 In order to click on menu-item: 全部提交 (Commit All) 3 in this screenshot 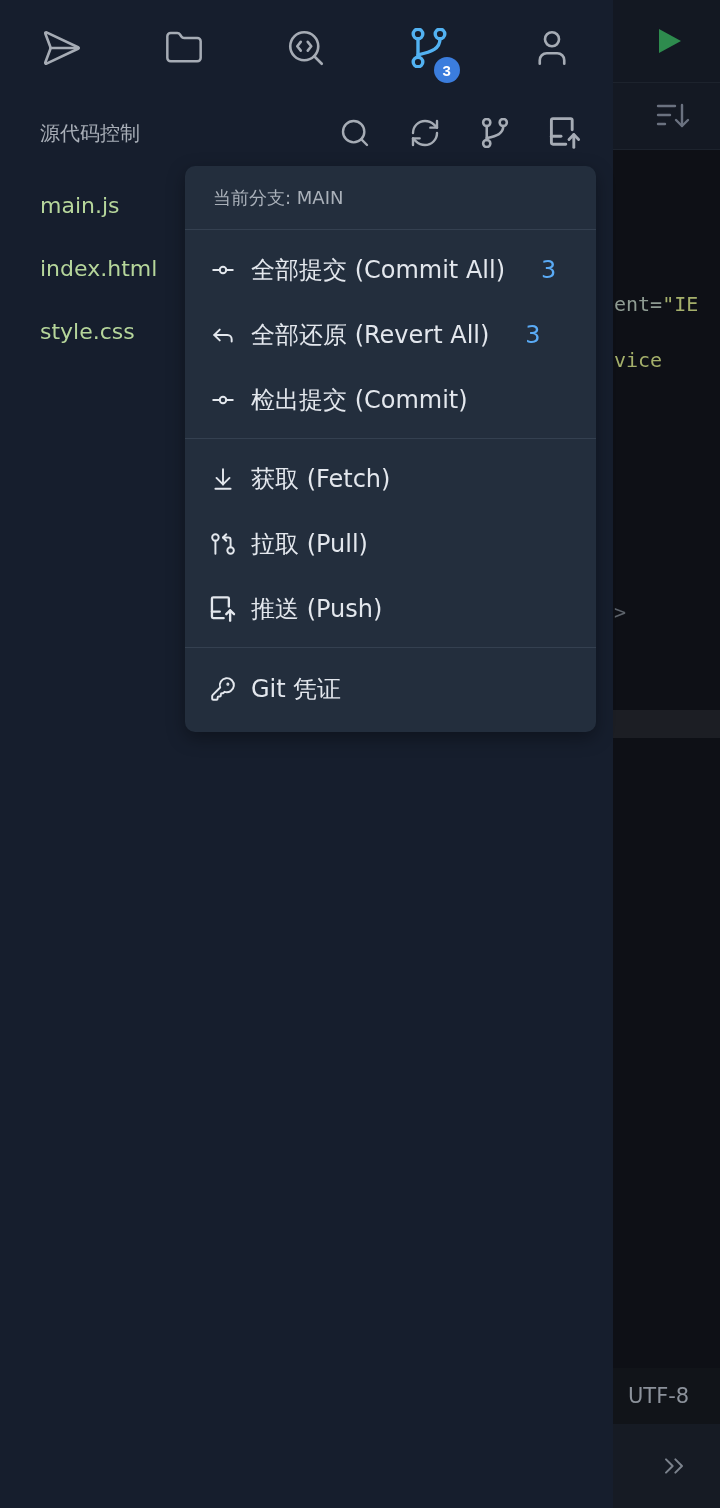, I will do `click(390, 269)`.